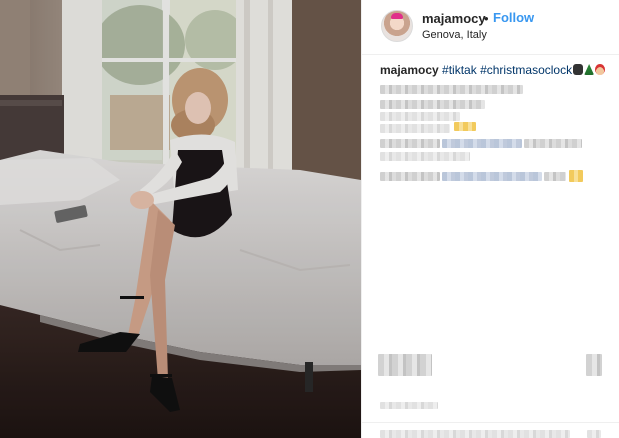 Image resolution: width=619 pixels, height=438 pixels. I want to click on post-header: majamocy • Follow Genova, Italy, so click(490, 27).